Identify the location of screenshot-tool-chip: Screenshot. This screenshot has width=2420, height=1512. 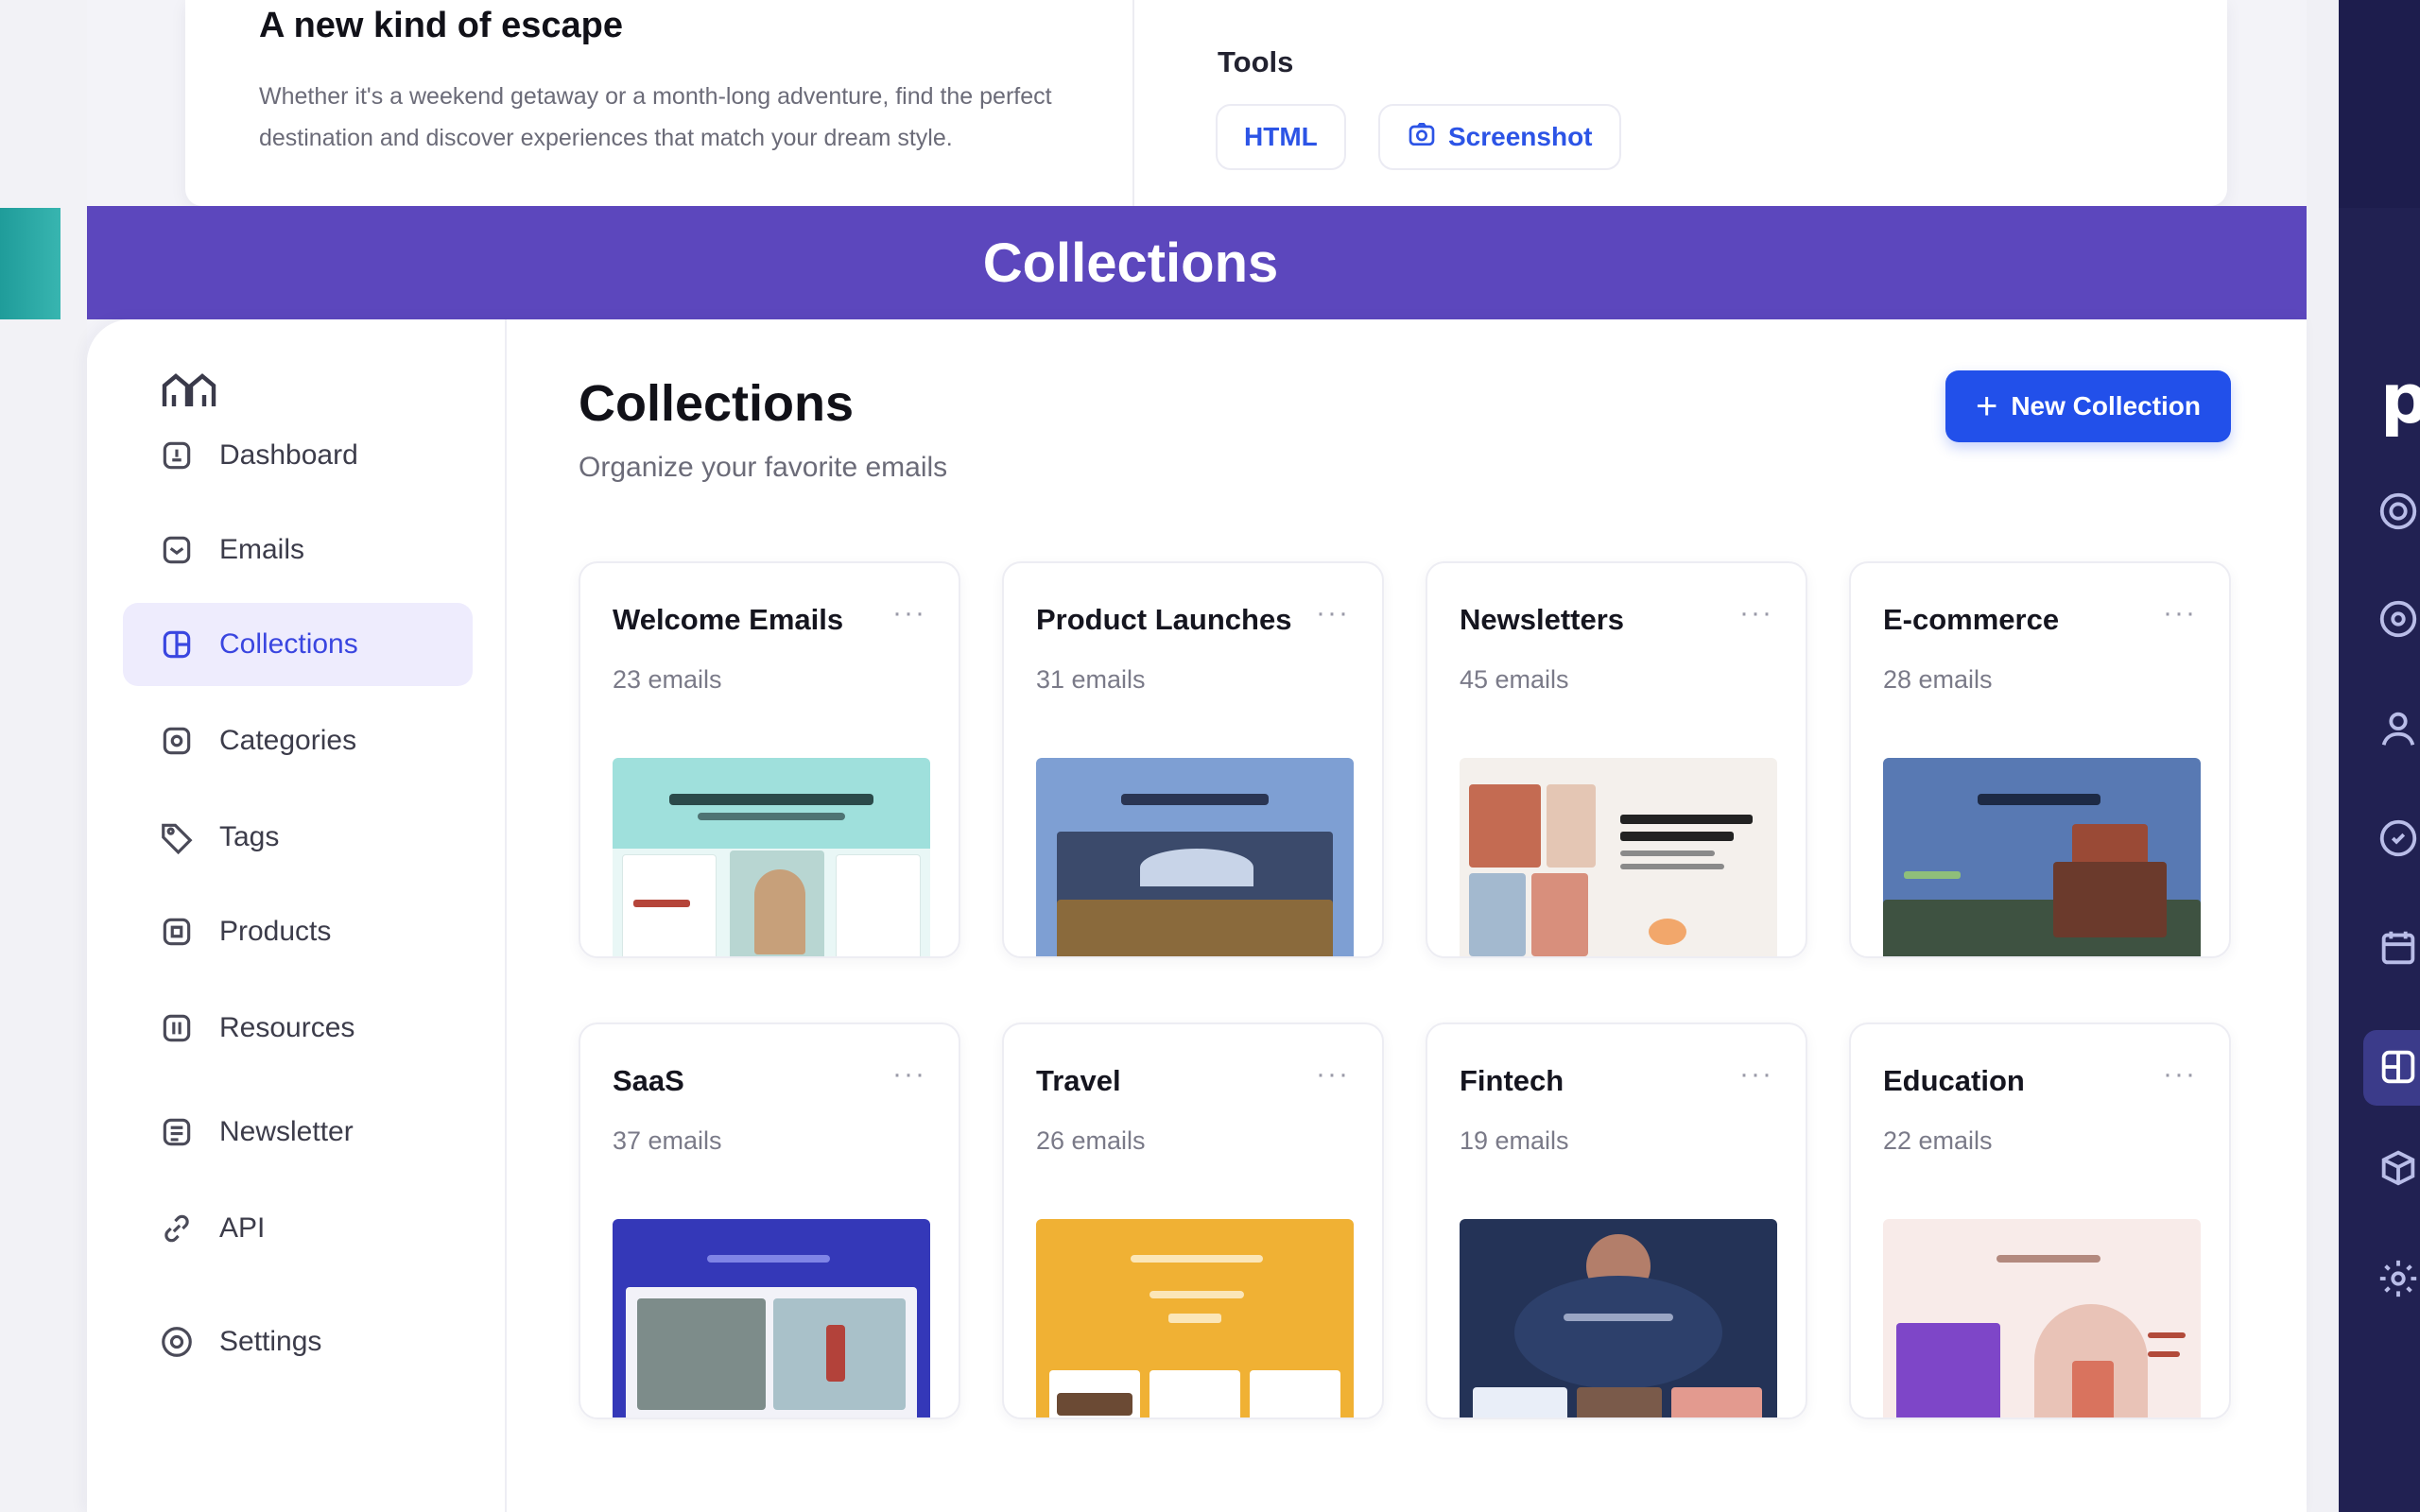
(1499, 137).